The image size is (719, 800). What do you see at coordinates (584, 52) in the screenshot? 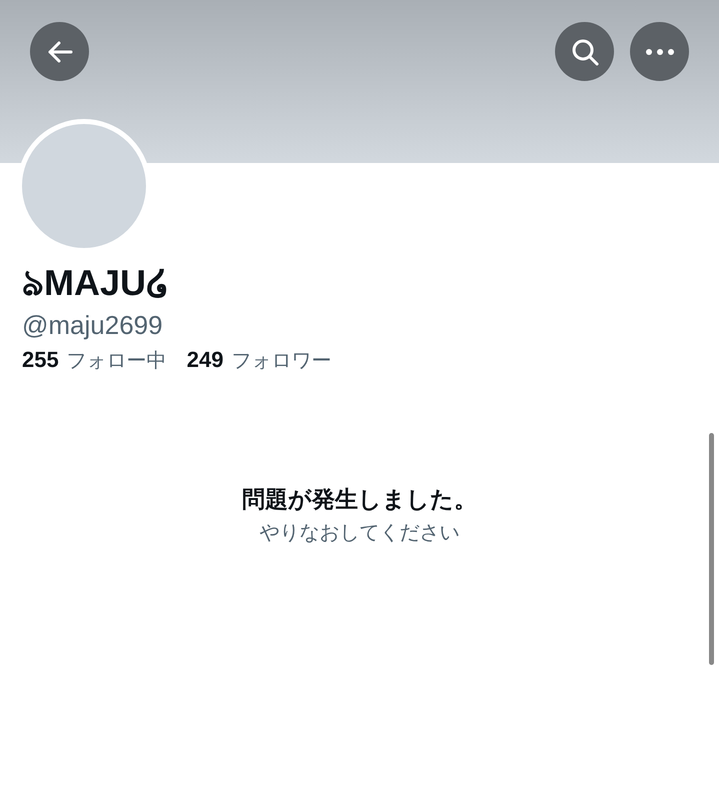
I see `search-icon` at bounding box center [584, 52].